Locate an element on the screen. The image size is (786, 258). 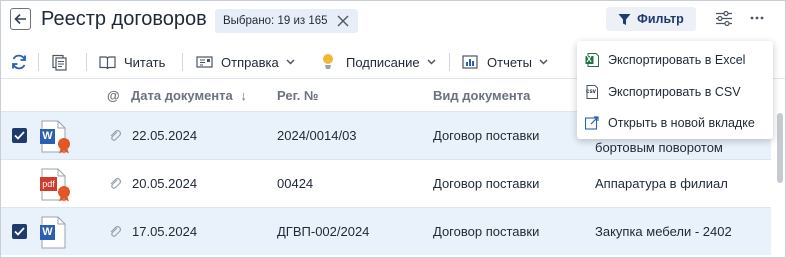
selection-count: Выбрано: 19 из 165 is located at coordinates (275, 21).